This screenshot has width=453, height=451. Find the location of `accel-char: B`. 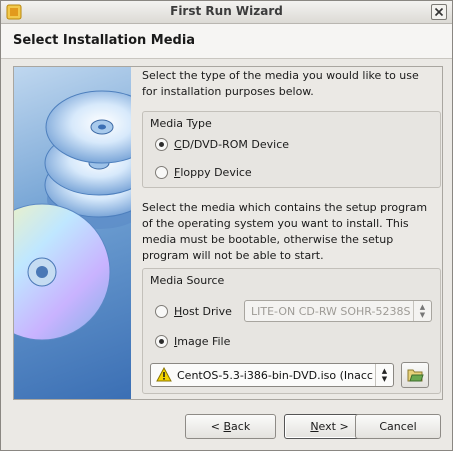

accel-char: B is located at coordinates (227, 426).